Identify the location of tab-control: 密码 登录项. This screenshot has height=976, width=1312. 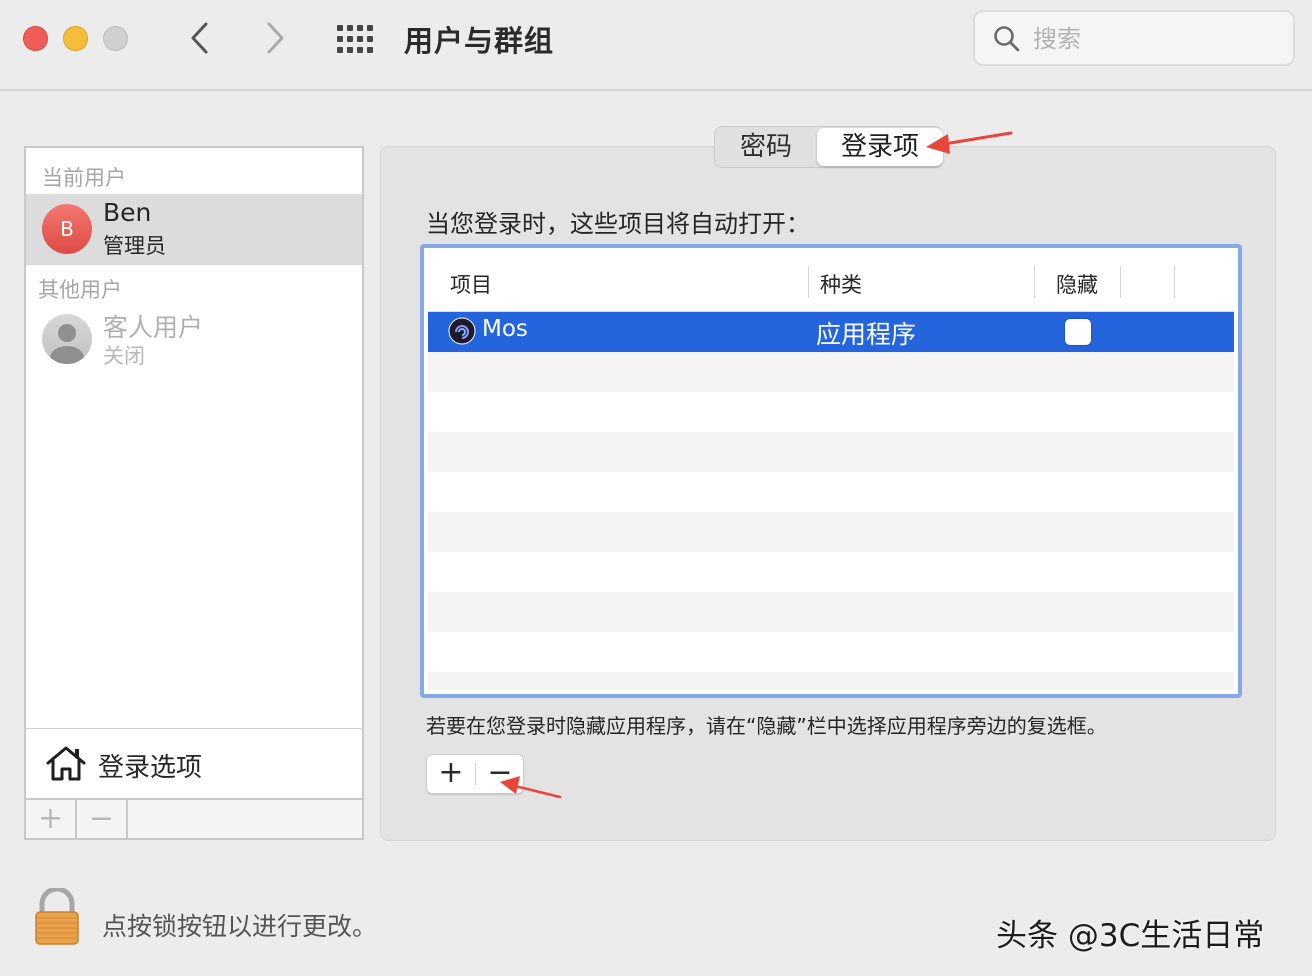
(828, 147).